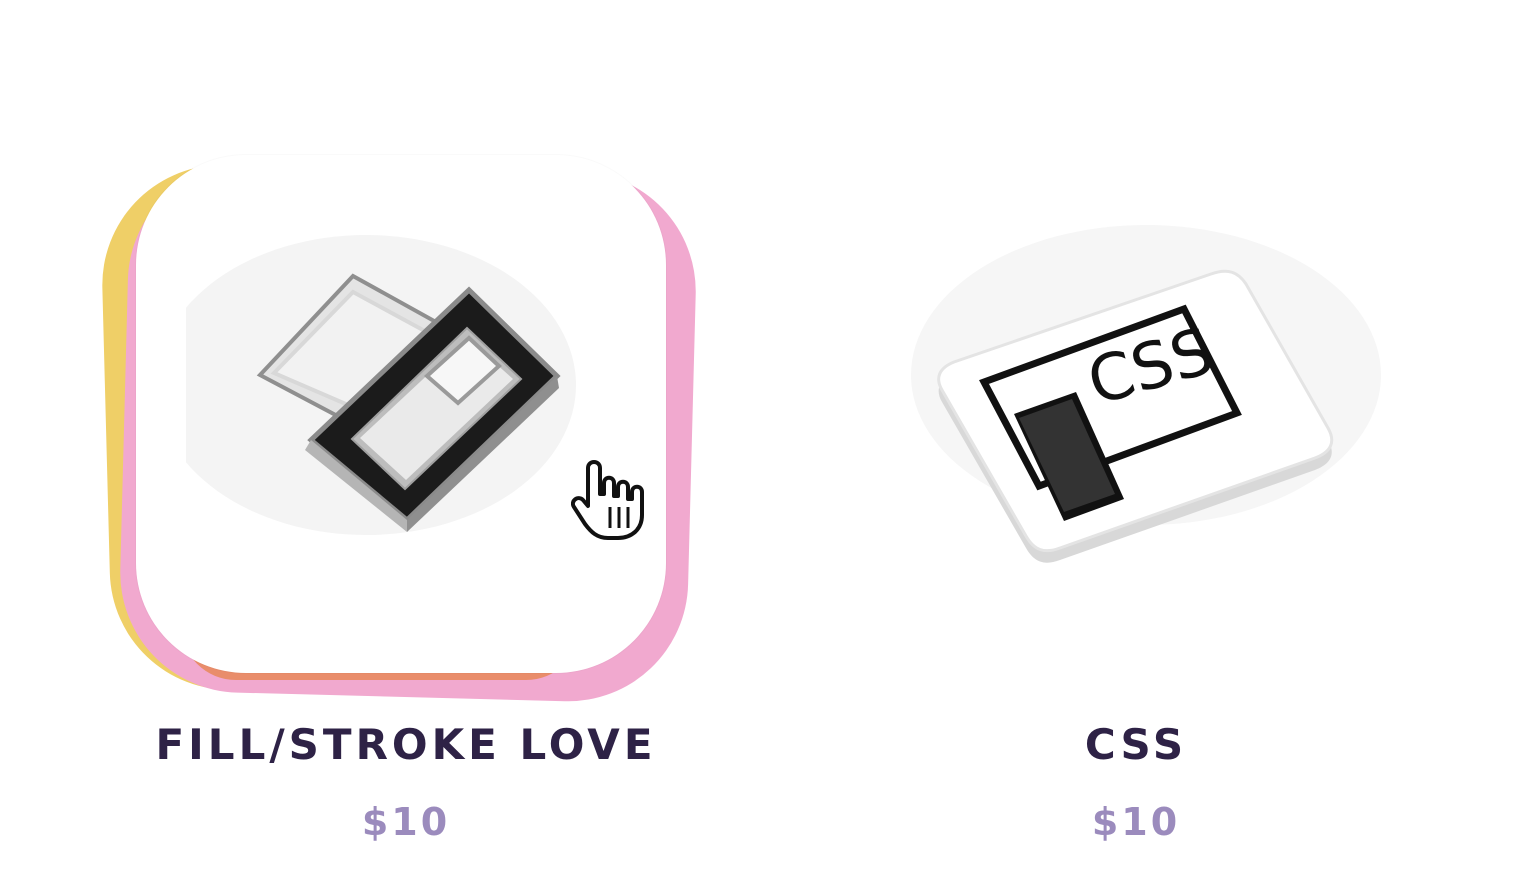 The width and height of the screenshot is (1528, 892). Describe the element at coordinates (1146, 394) in the screenshot. I see `css-pin-icon: CSS` at that location.